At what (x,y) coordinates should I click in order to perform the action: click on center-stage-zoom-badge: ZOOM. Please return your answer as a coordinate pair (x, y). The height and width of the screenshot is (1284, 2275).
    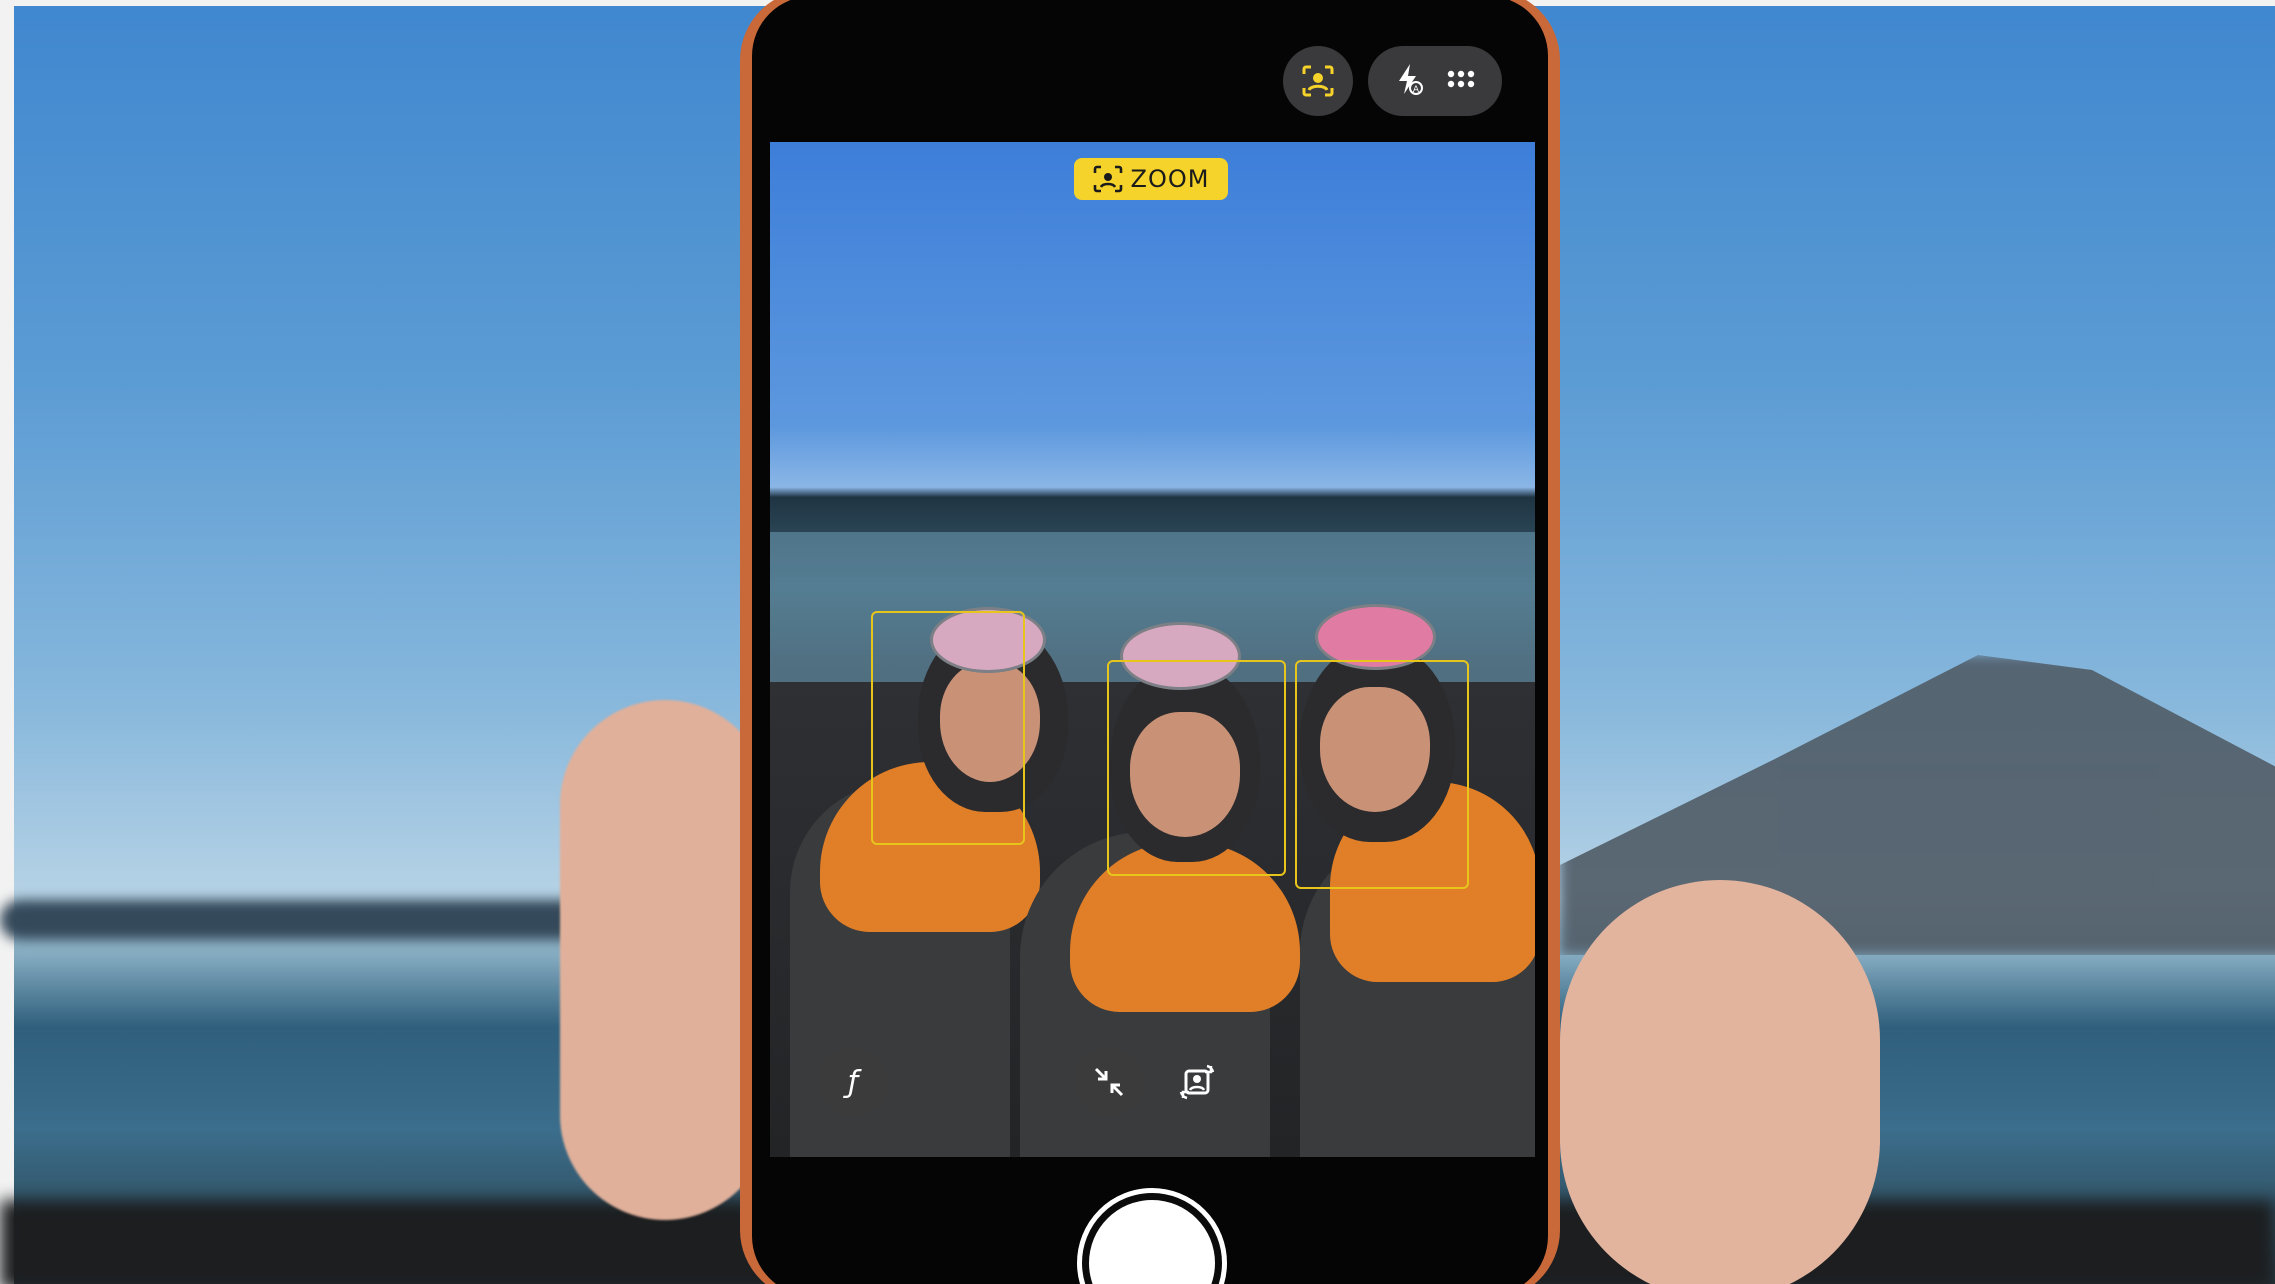
    Looking at the image, I should click on (1151, 179).